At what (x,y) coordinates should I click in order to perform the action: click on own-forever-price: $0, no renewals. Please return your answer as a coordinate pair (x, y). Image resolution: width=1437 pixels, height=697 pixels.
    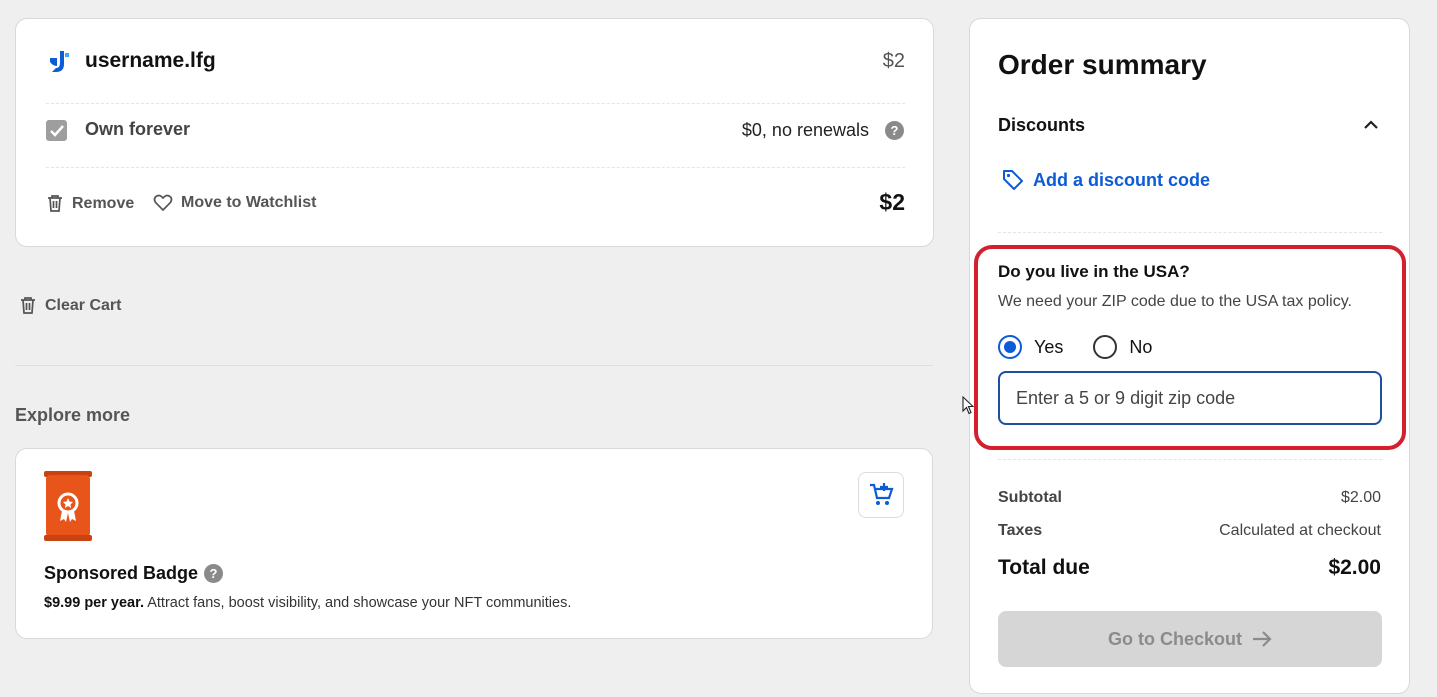
    Looking at the image, I should click on (805, 130).